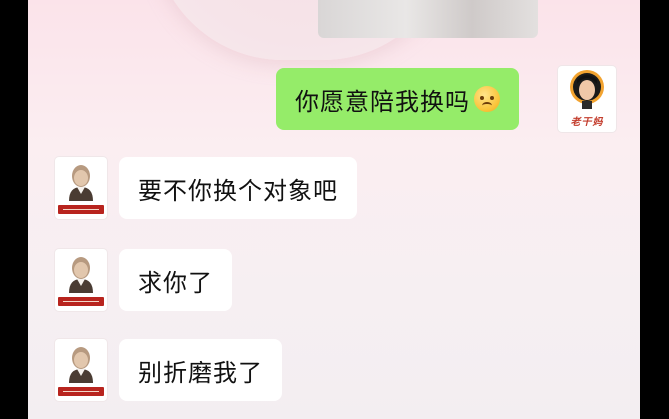 The image size is (669, 419). What do you see at coordinates (428, 19) in the screenshot?
I see `previous-image-thumbnail` at bounding box center [428, 19].